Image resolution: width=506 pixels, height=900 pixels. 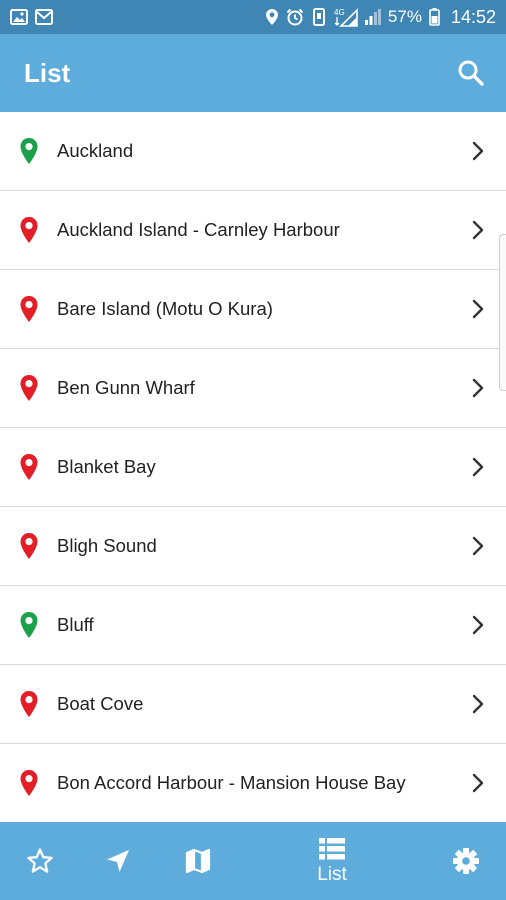 I want to click on nav-favorites-button, so click(x=40, y=861).